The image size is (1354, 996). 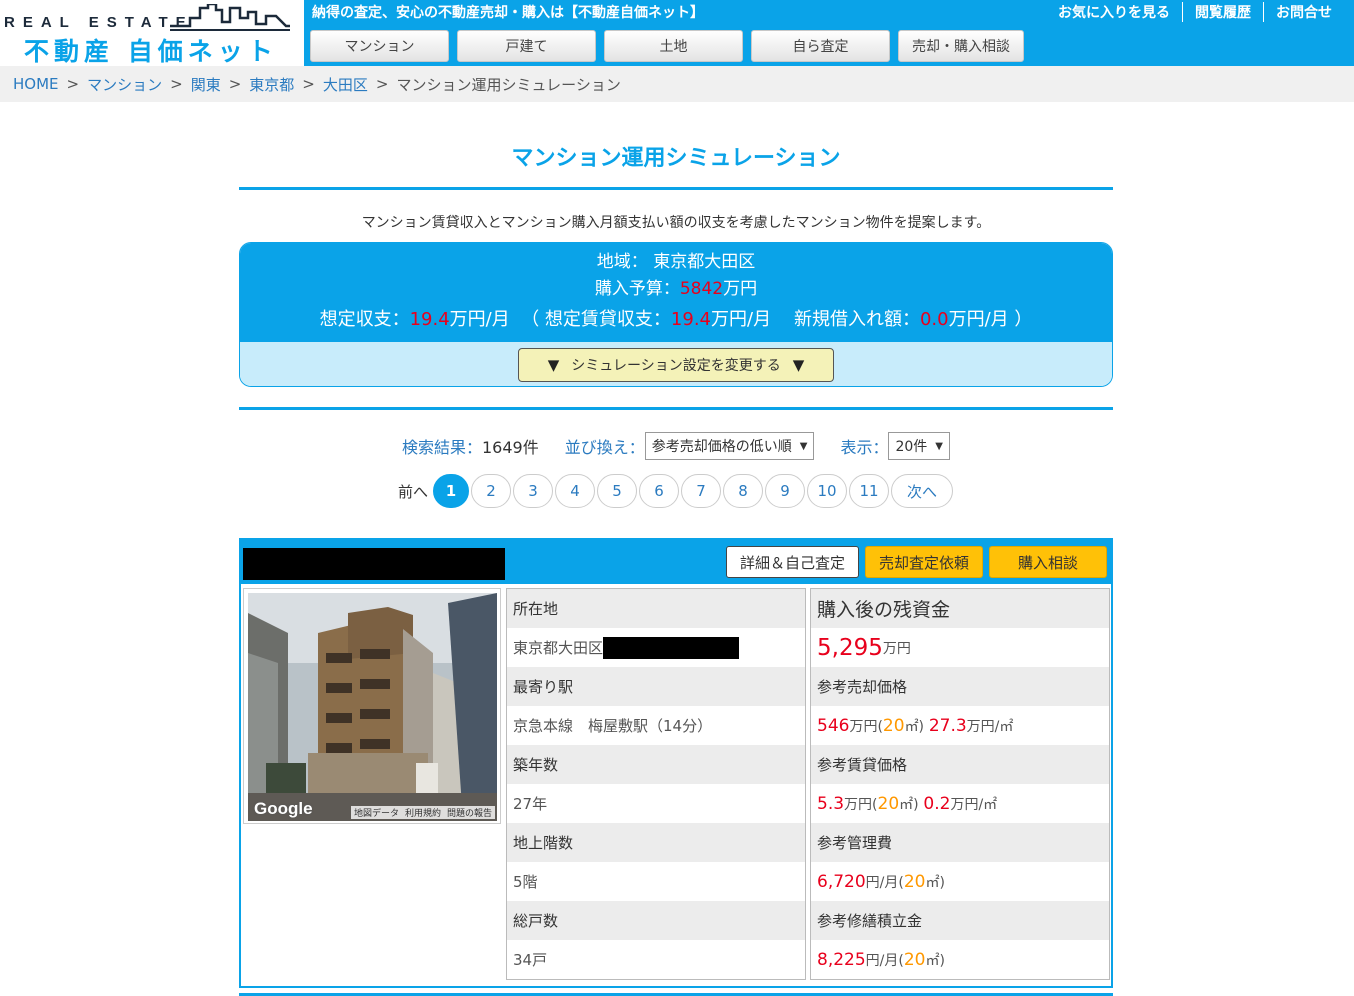 What do you see at coordinates (740, 289) in the screenshot?
I see `budget-unit: 万円` at bounding box center [740, 289].